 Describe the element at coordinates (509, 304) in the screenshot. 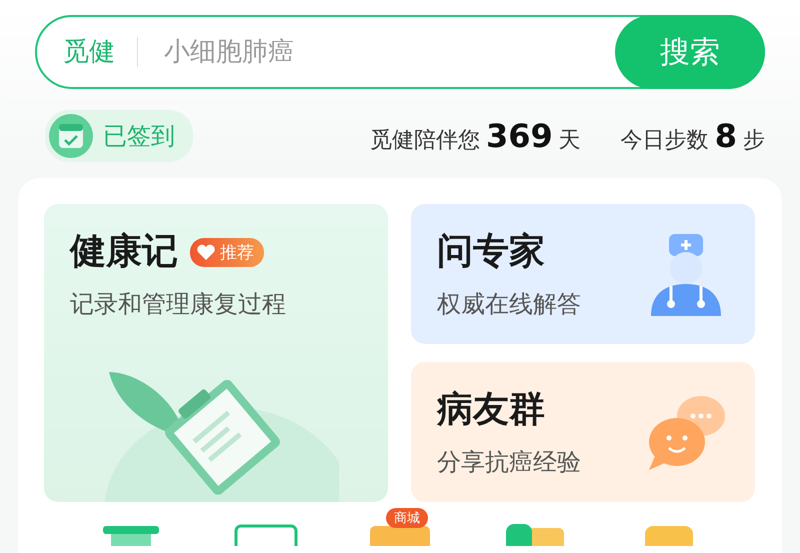

I see `card-subtitle: 权威在线解答` at that location.